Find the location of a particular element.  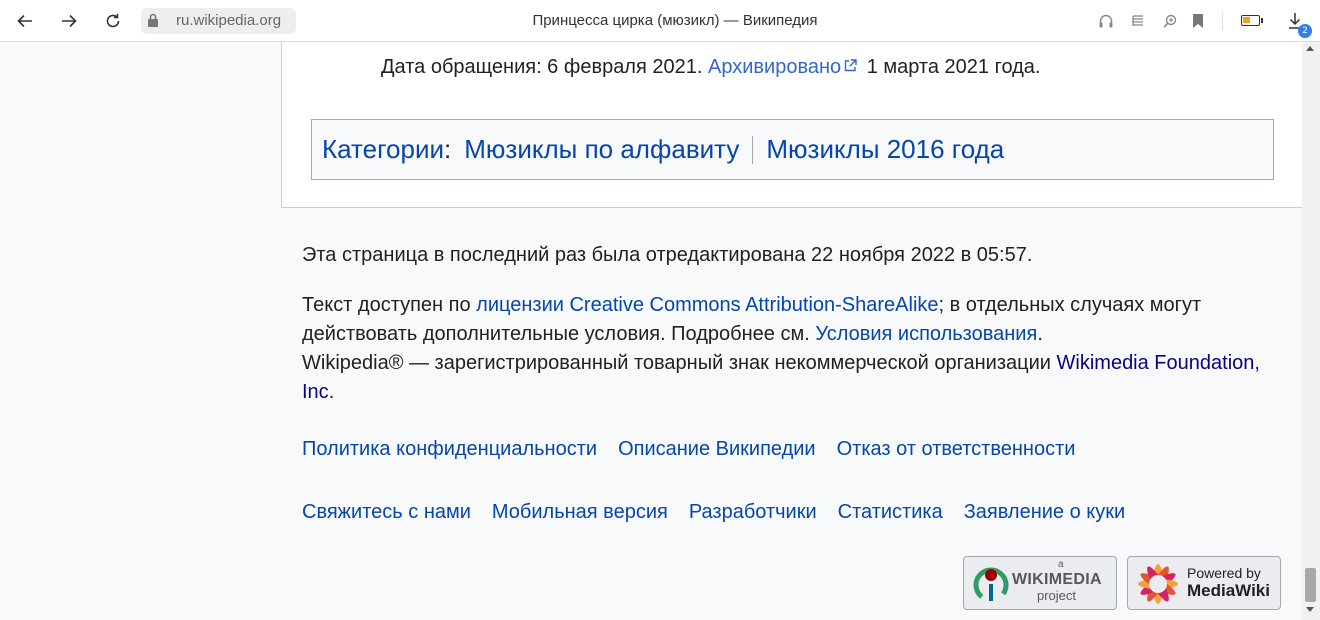

footer-link-about: Описание Википедии is located at coordinates (717, 449).